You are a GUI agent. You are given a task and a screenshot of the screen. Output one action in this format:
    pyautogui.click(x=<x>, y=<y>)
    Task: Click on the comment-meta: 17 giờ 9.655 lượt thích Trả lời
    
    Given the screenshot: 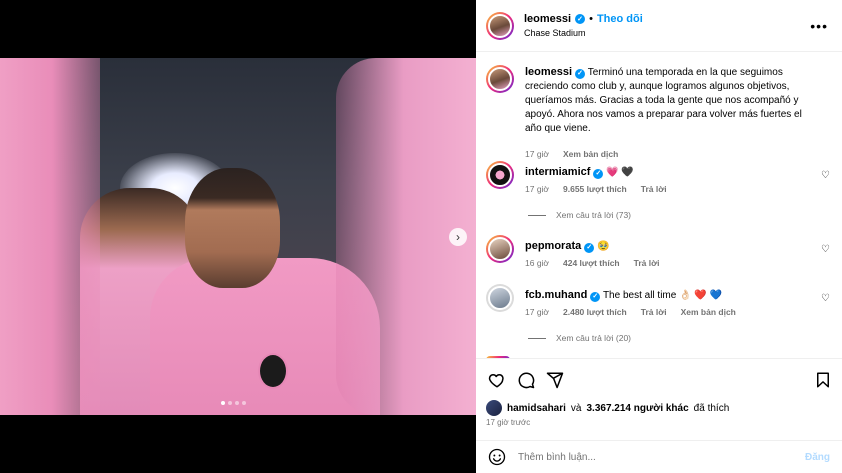 What is the action you would take?
    pyautogui.click(x=596, y=189)
    